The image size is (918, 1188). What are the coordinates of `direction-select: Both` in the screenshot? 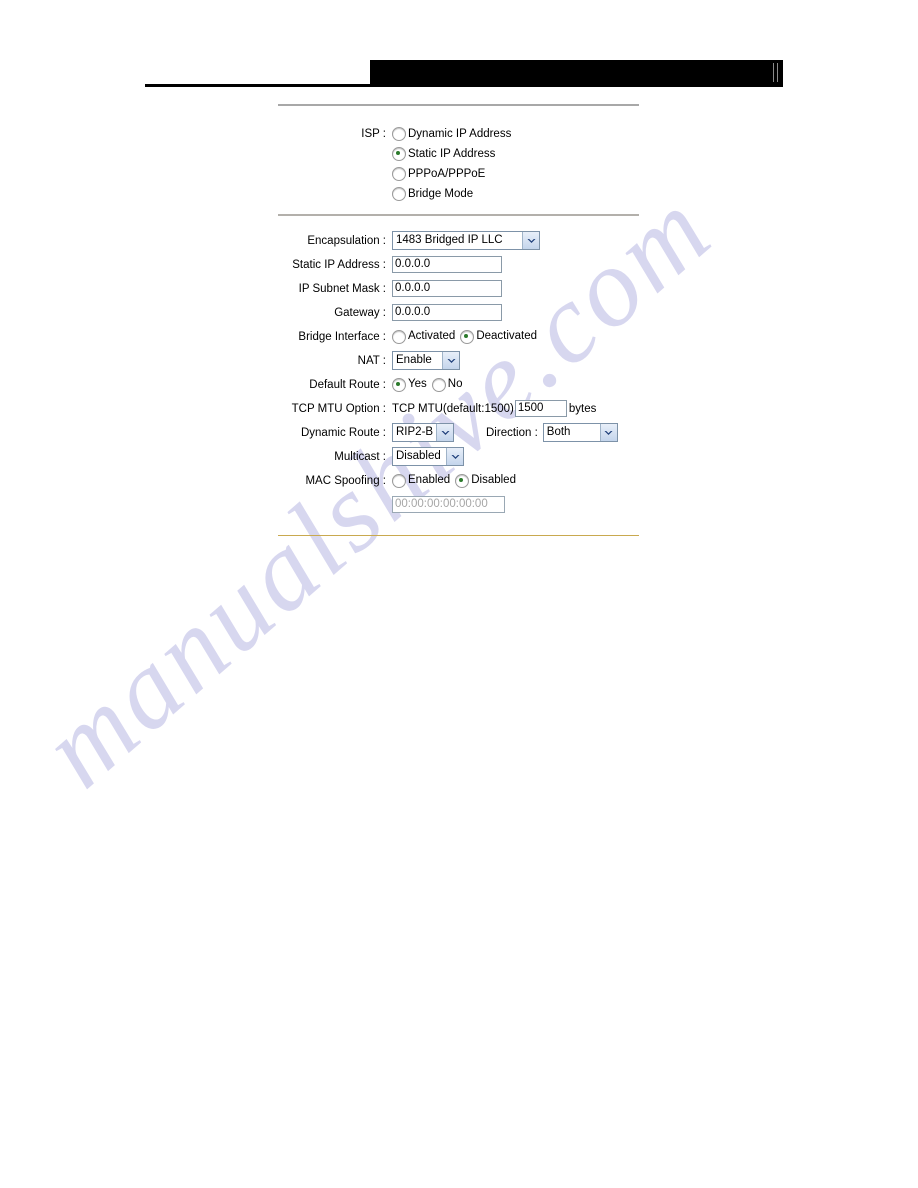 It's located at (580, 432).